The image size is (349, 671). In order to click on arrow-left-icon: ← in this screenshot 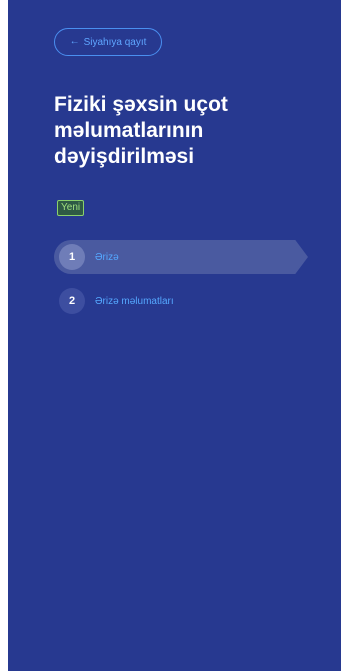, I will do `click(74, 41)`.